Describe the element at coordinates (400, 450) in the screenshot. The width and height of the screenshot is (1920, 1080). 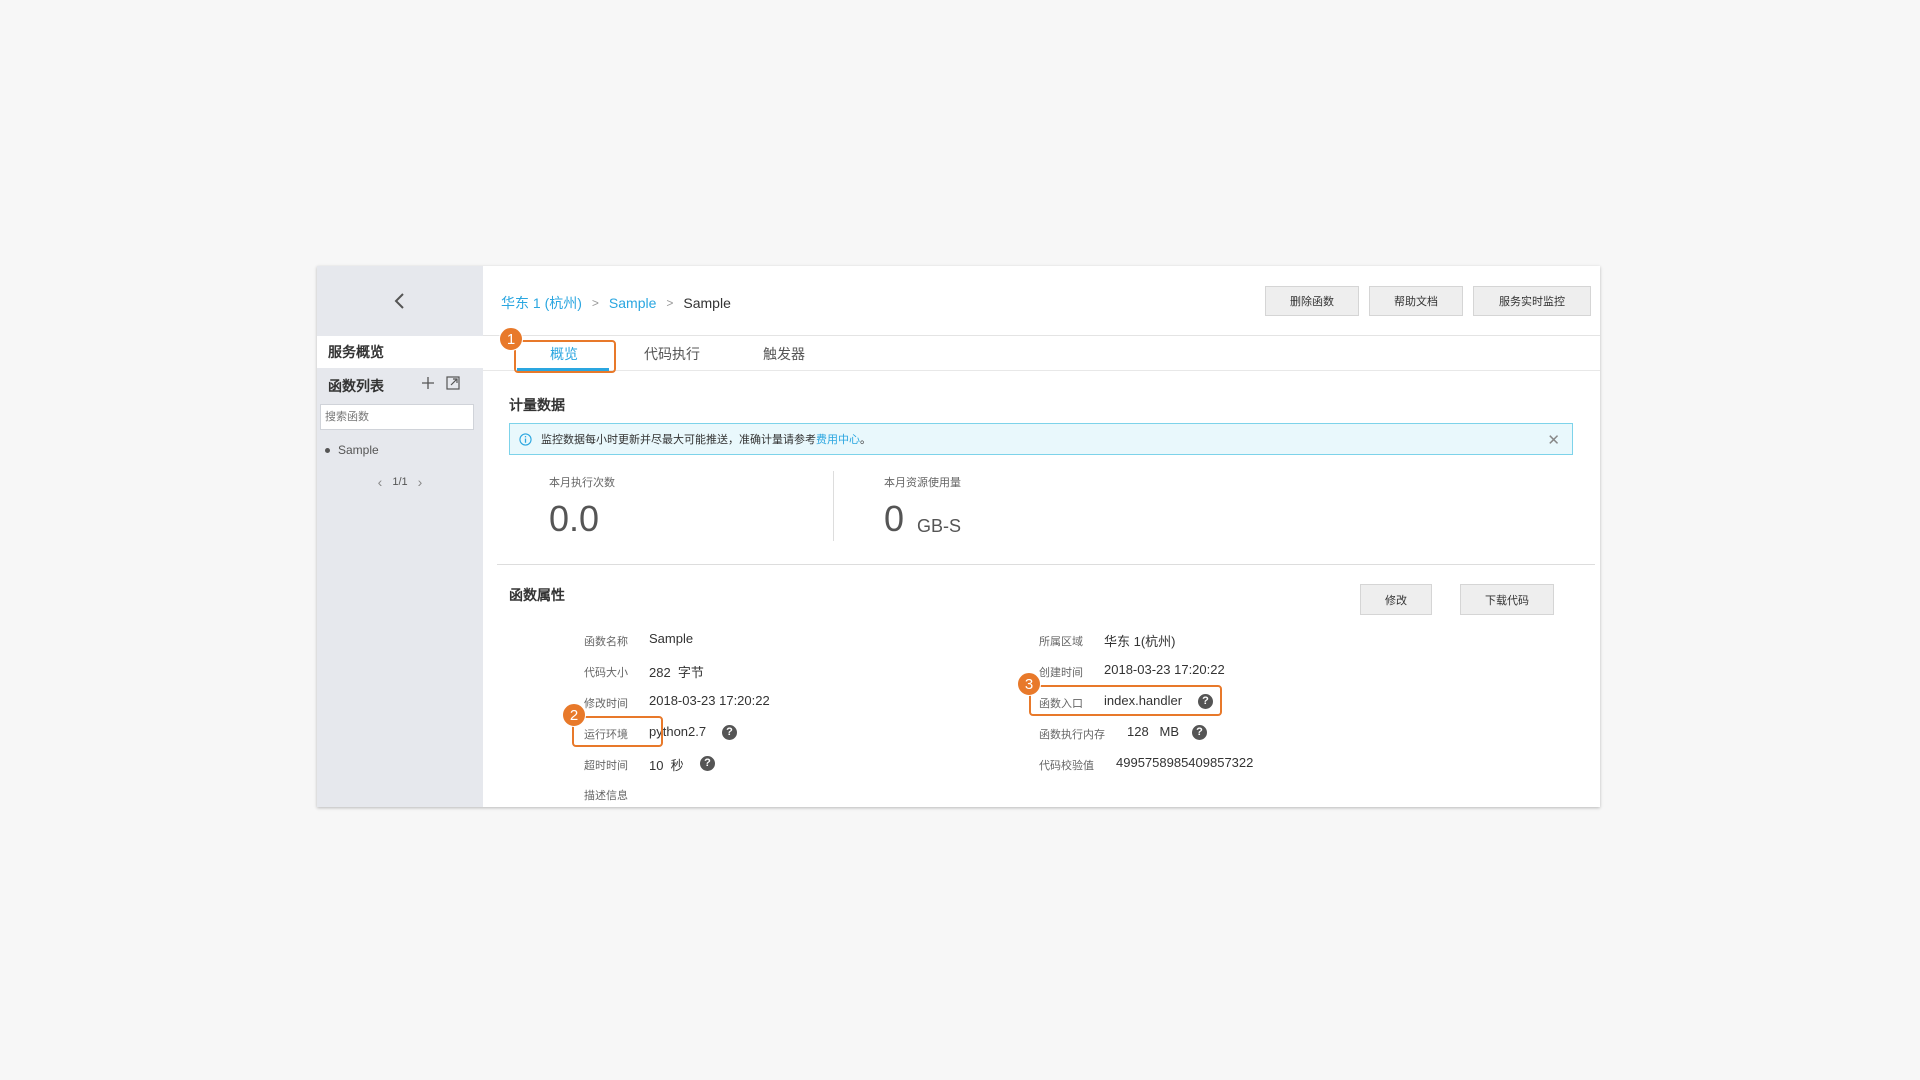
I see `sidebar-function-item: Sample` at that location.